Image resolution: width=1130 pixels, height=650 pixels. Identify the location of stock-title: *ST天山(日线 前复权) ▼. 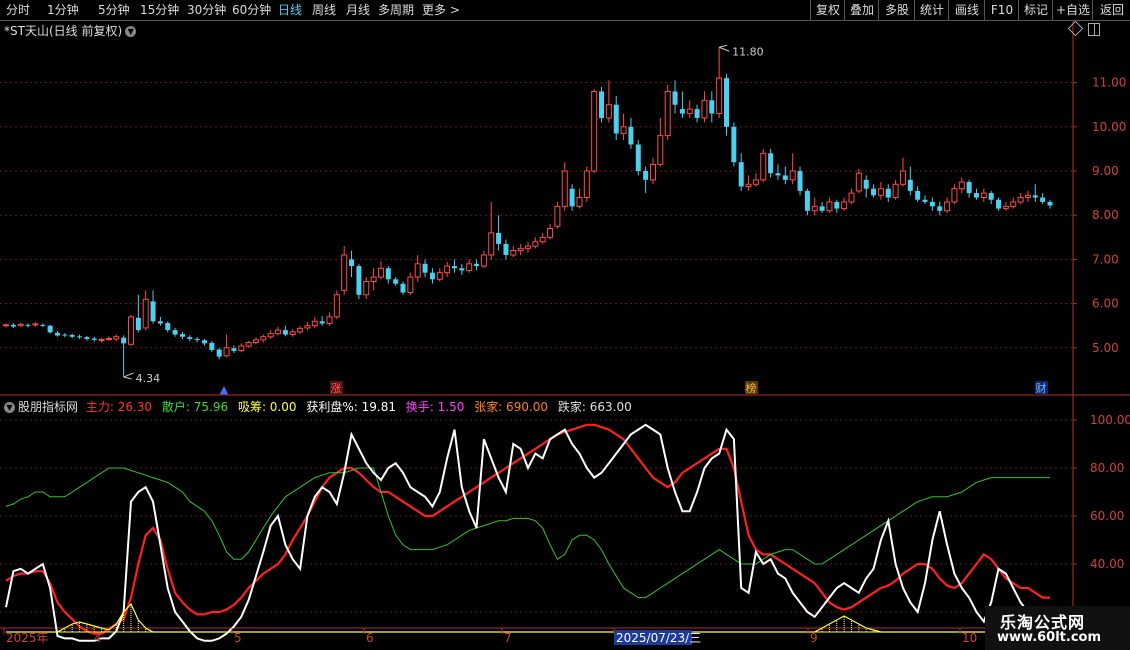
(70, 30).